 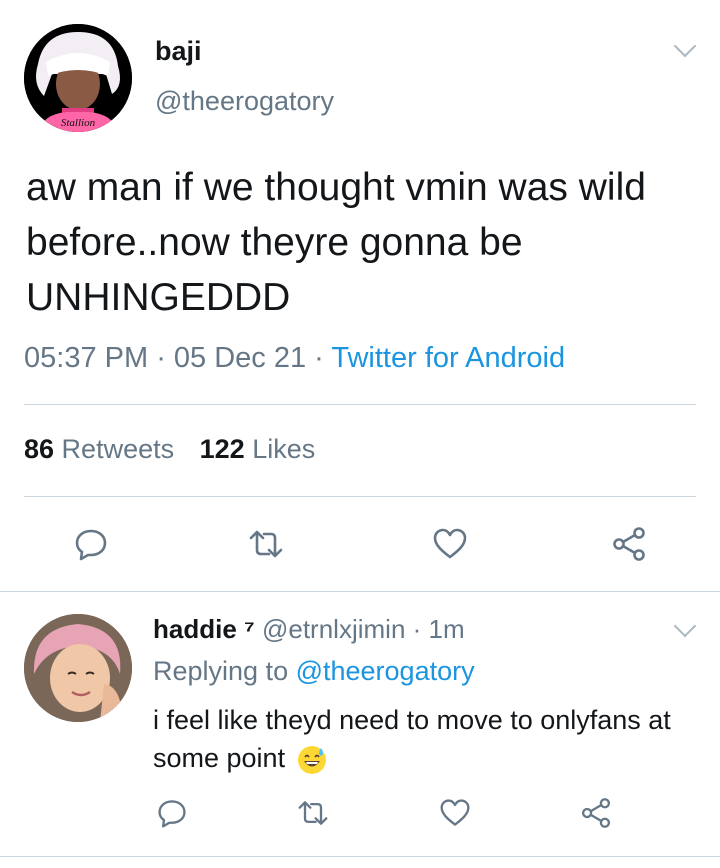 I want to click on retweets-label: Retweets, so click(x=114, y=449).